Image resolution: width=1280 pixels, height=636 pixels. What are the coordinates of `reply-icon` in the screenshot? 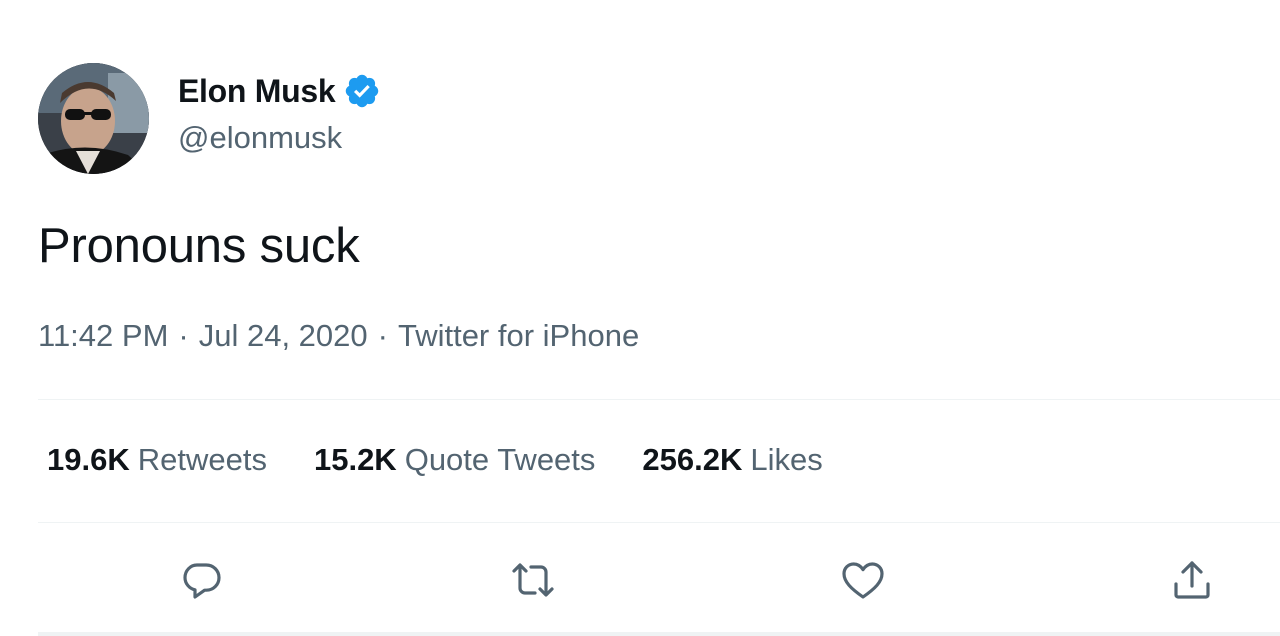 It's located at (202, 581).